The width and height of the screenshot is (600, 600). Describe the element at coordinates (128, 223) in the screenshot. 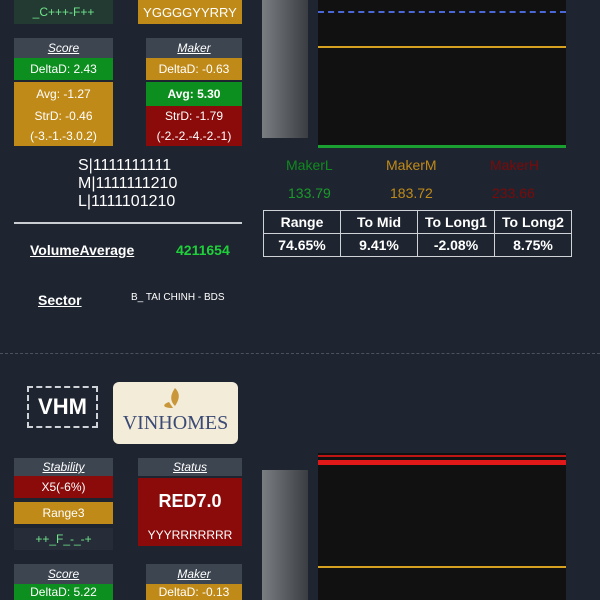

I see `divider` at that location.